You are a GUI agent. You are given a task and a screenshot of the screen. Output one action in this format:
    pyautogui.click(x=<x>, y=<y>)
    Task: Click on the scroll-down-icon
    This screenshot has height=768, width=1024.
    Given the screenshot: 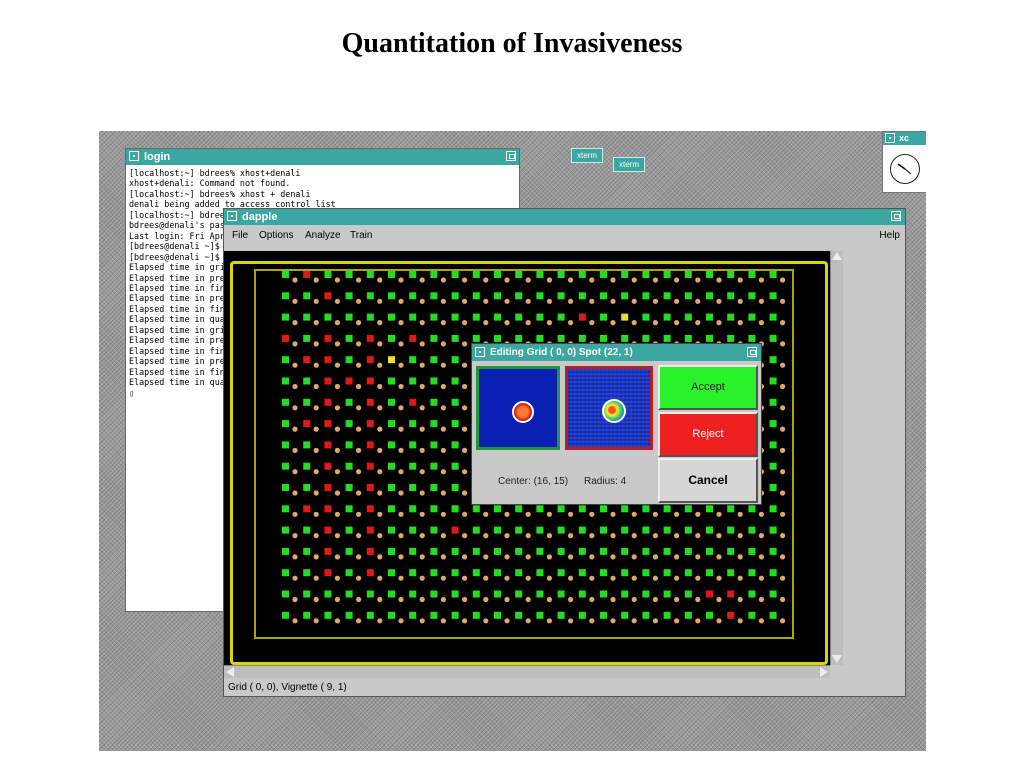 What is the action you would take?
    pyautogui.click(x=837, y=659)
    